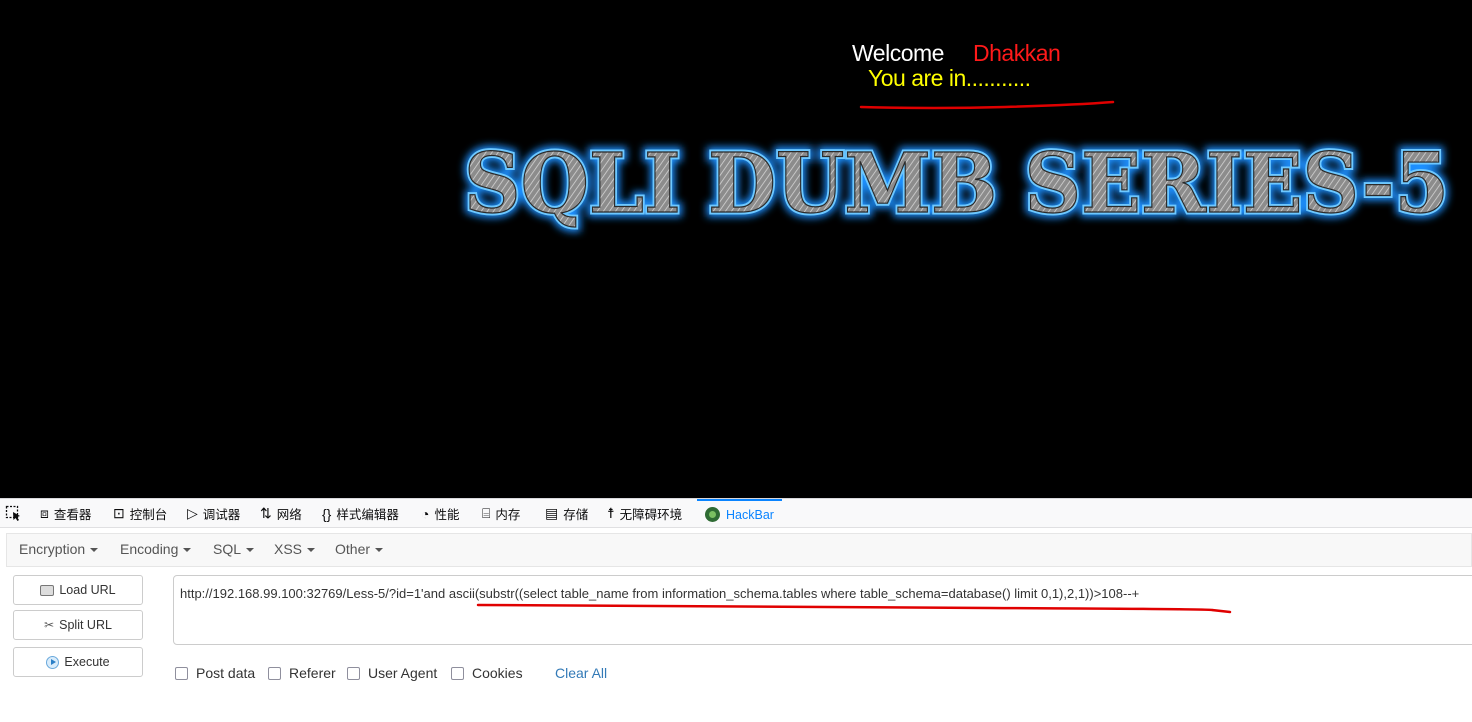 Image resolution: width=1472 pixels, height=722 pixels. I want to click on menu-xss: XSS, so click(295, 549).